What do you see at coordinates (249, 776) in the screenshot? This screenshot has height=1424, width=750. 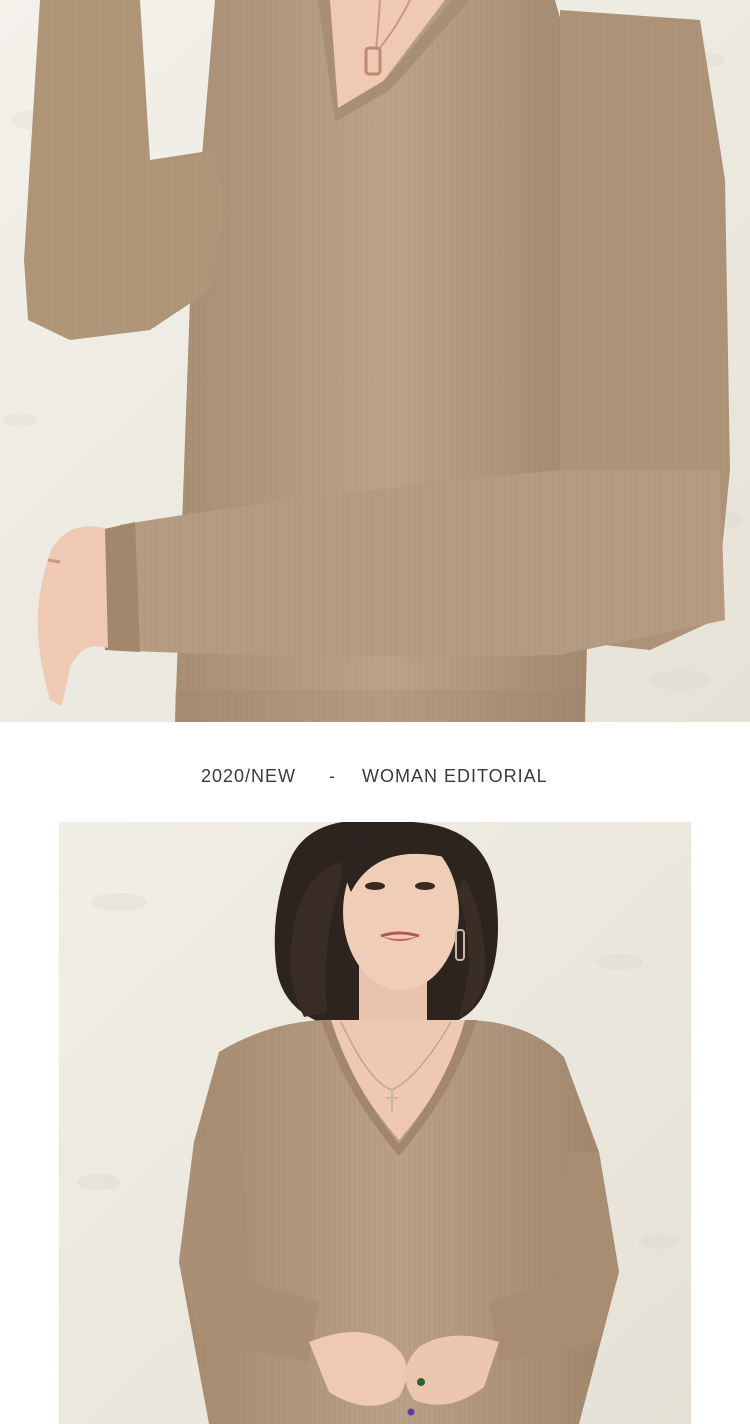 I see `caption-season: 2020/NEW` at bounding box center [249, 776].